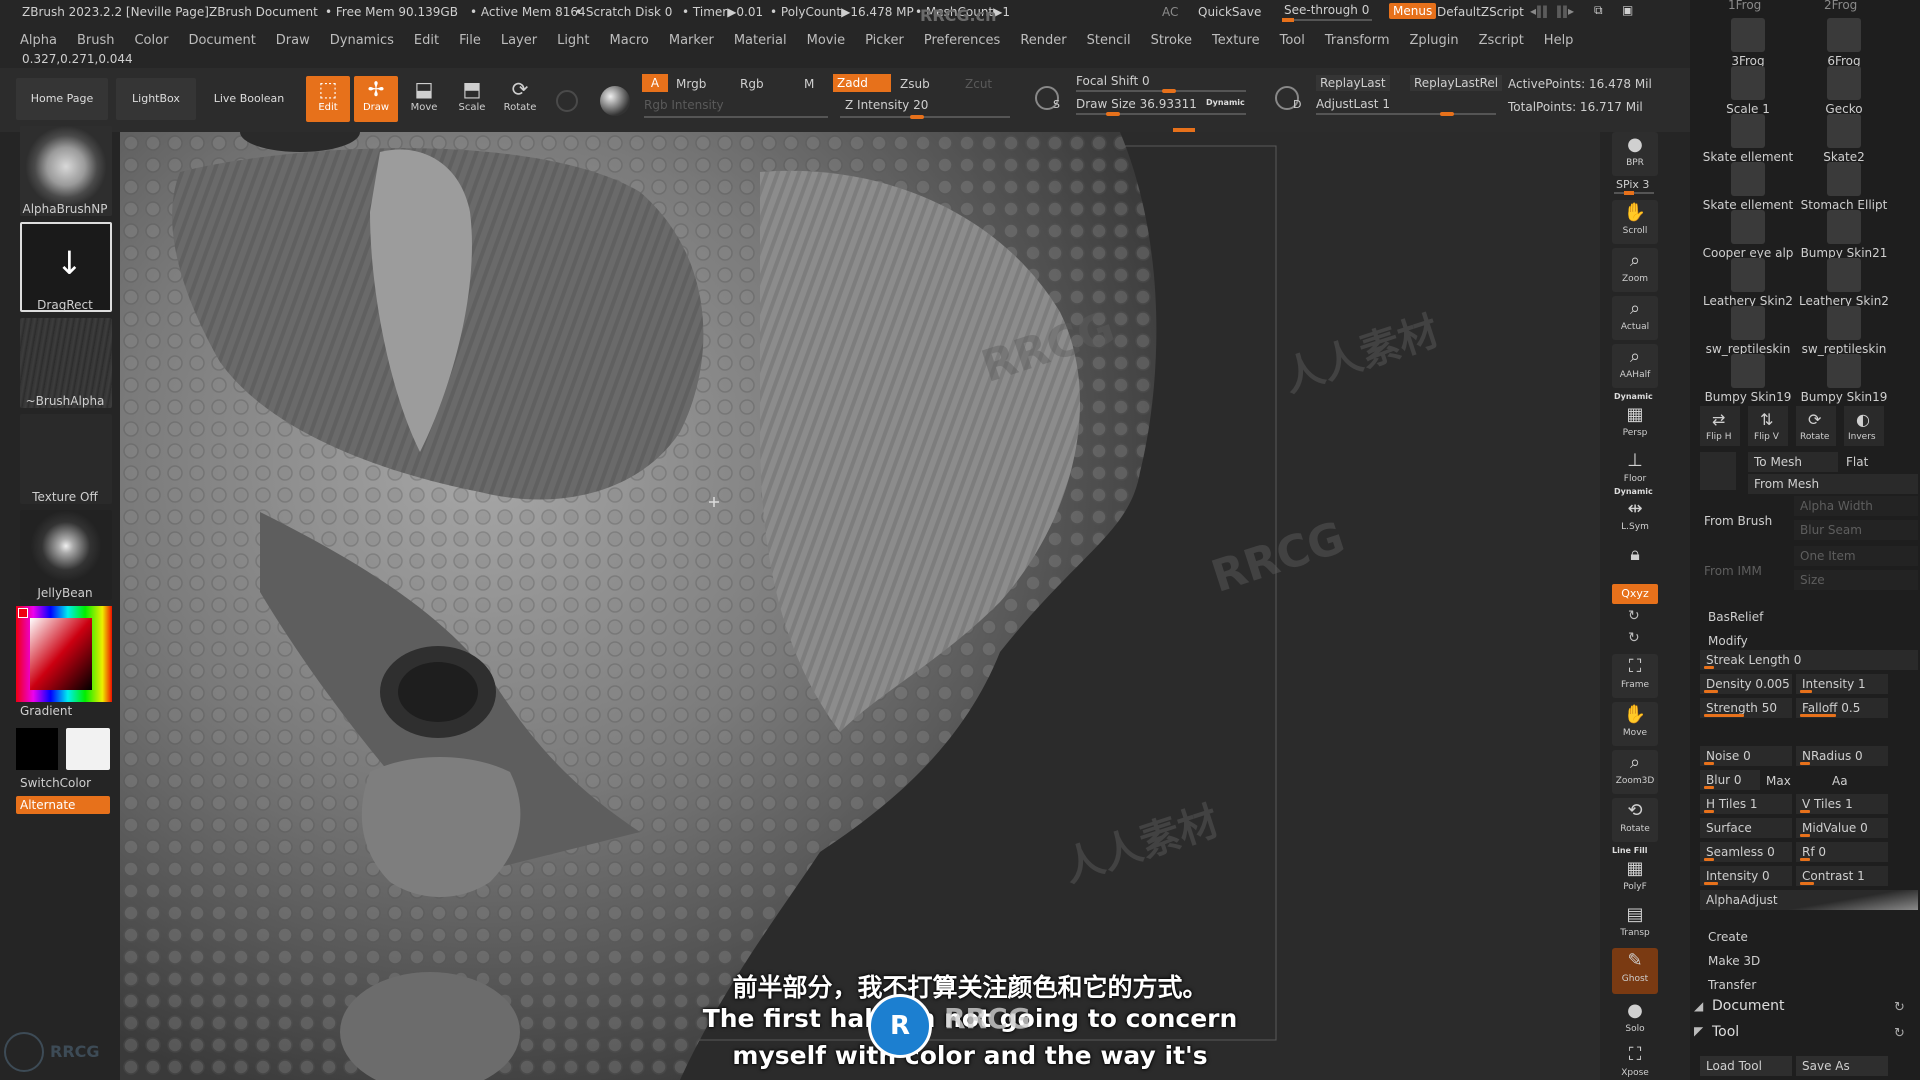 The image size is (1920, 1080). Describe the element at coordinates (1539, 11) in the screenshot. I see `palette-left-arrows-icon: ◂‖‖` at that location.